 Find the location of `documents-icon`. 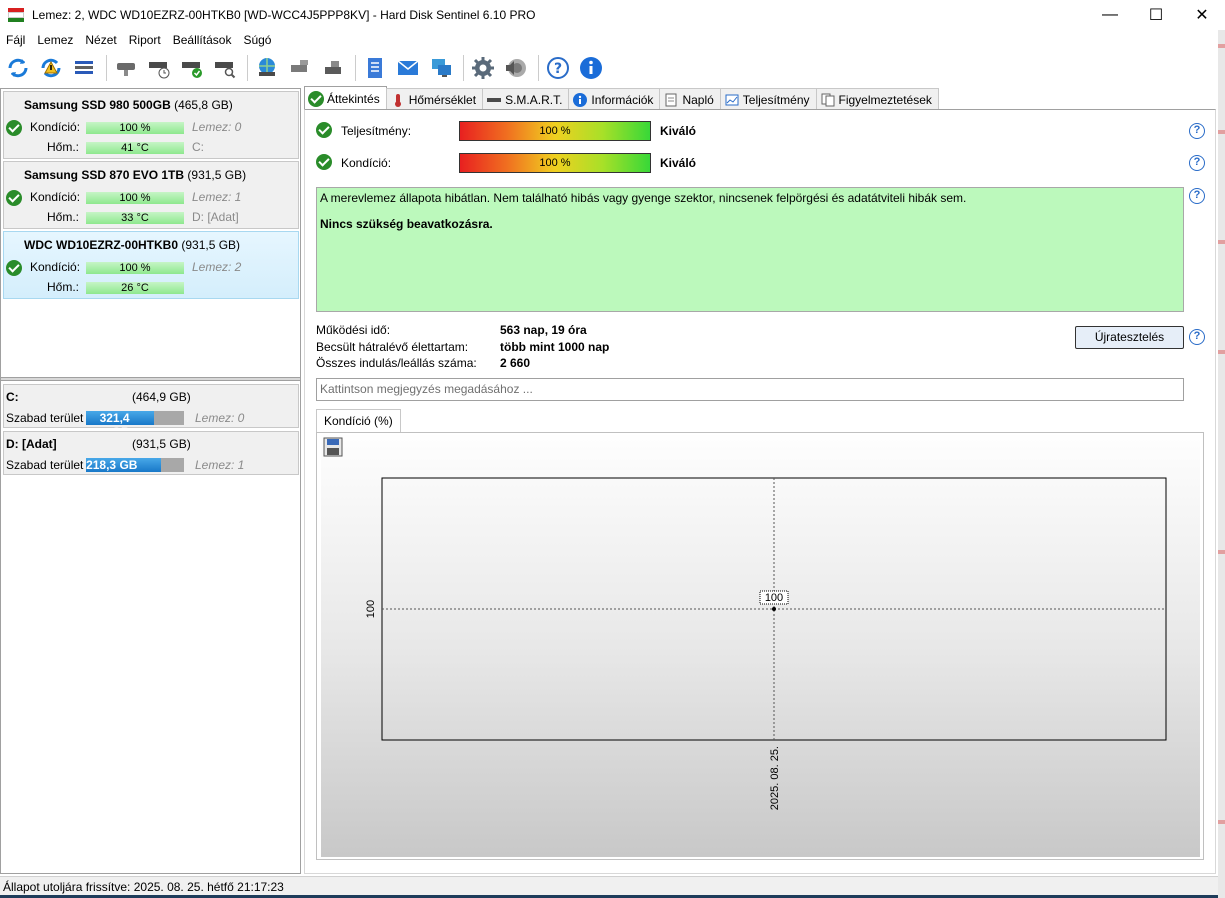

documents-icon is located at coordinates (828, 100).